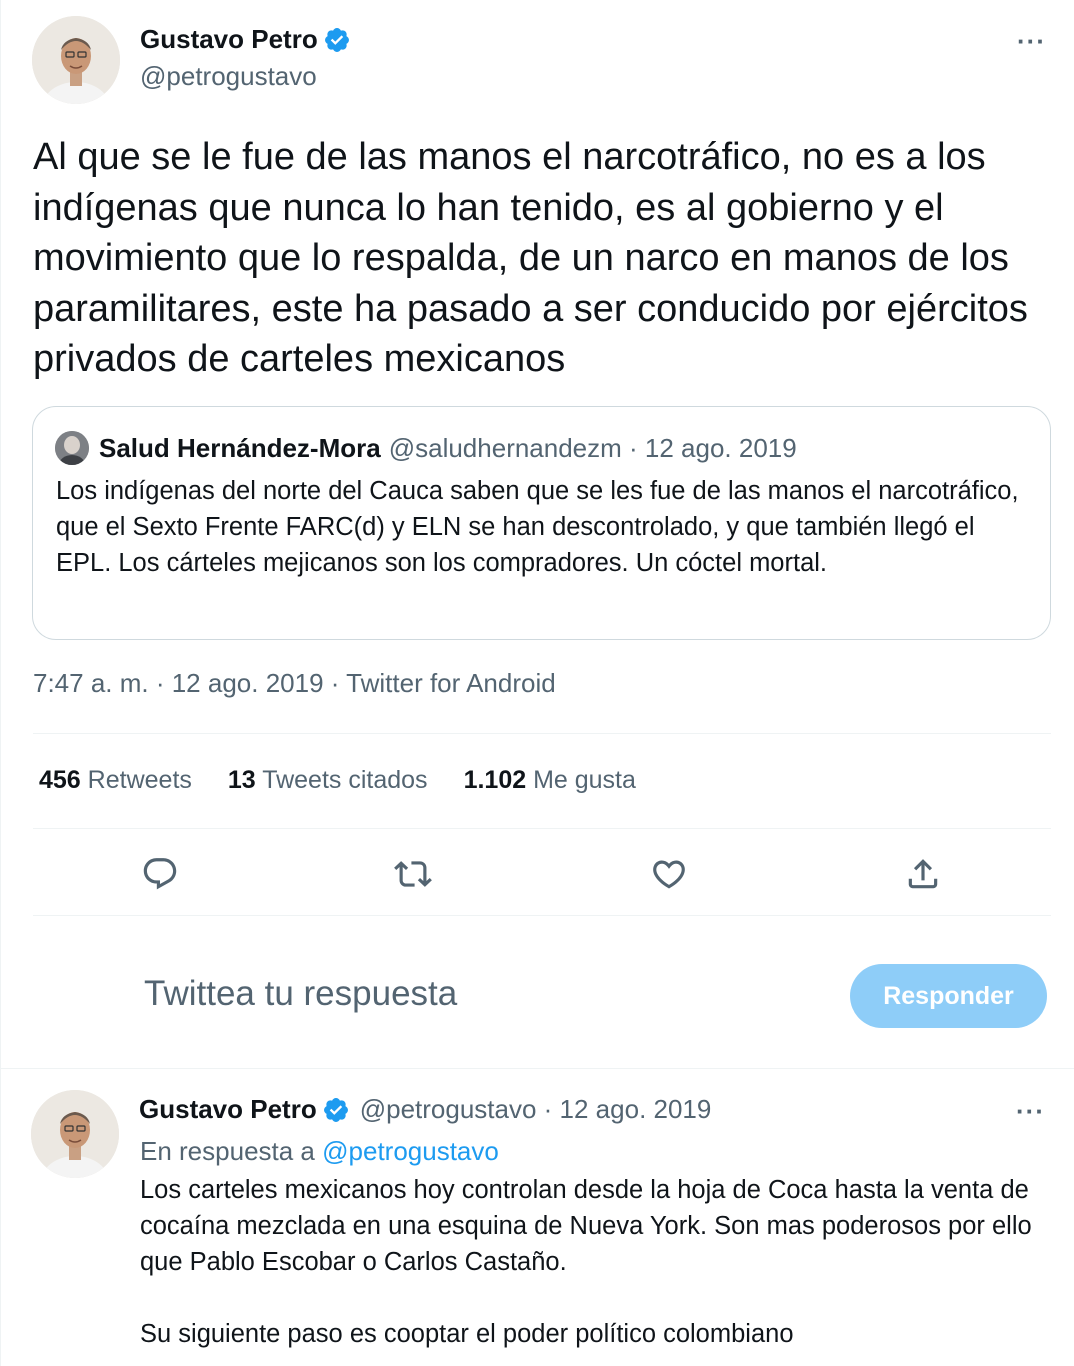 Image resolution: width=1074 pixels, height=1366 pixels. I want to click on likes-count: 1.102, so click(495, 780).